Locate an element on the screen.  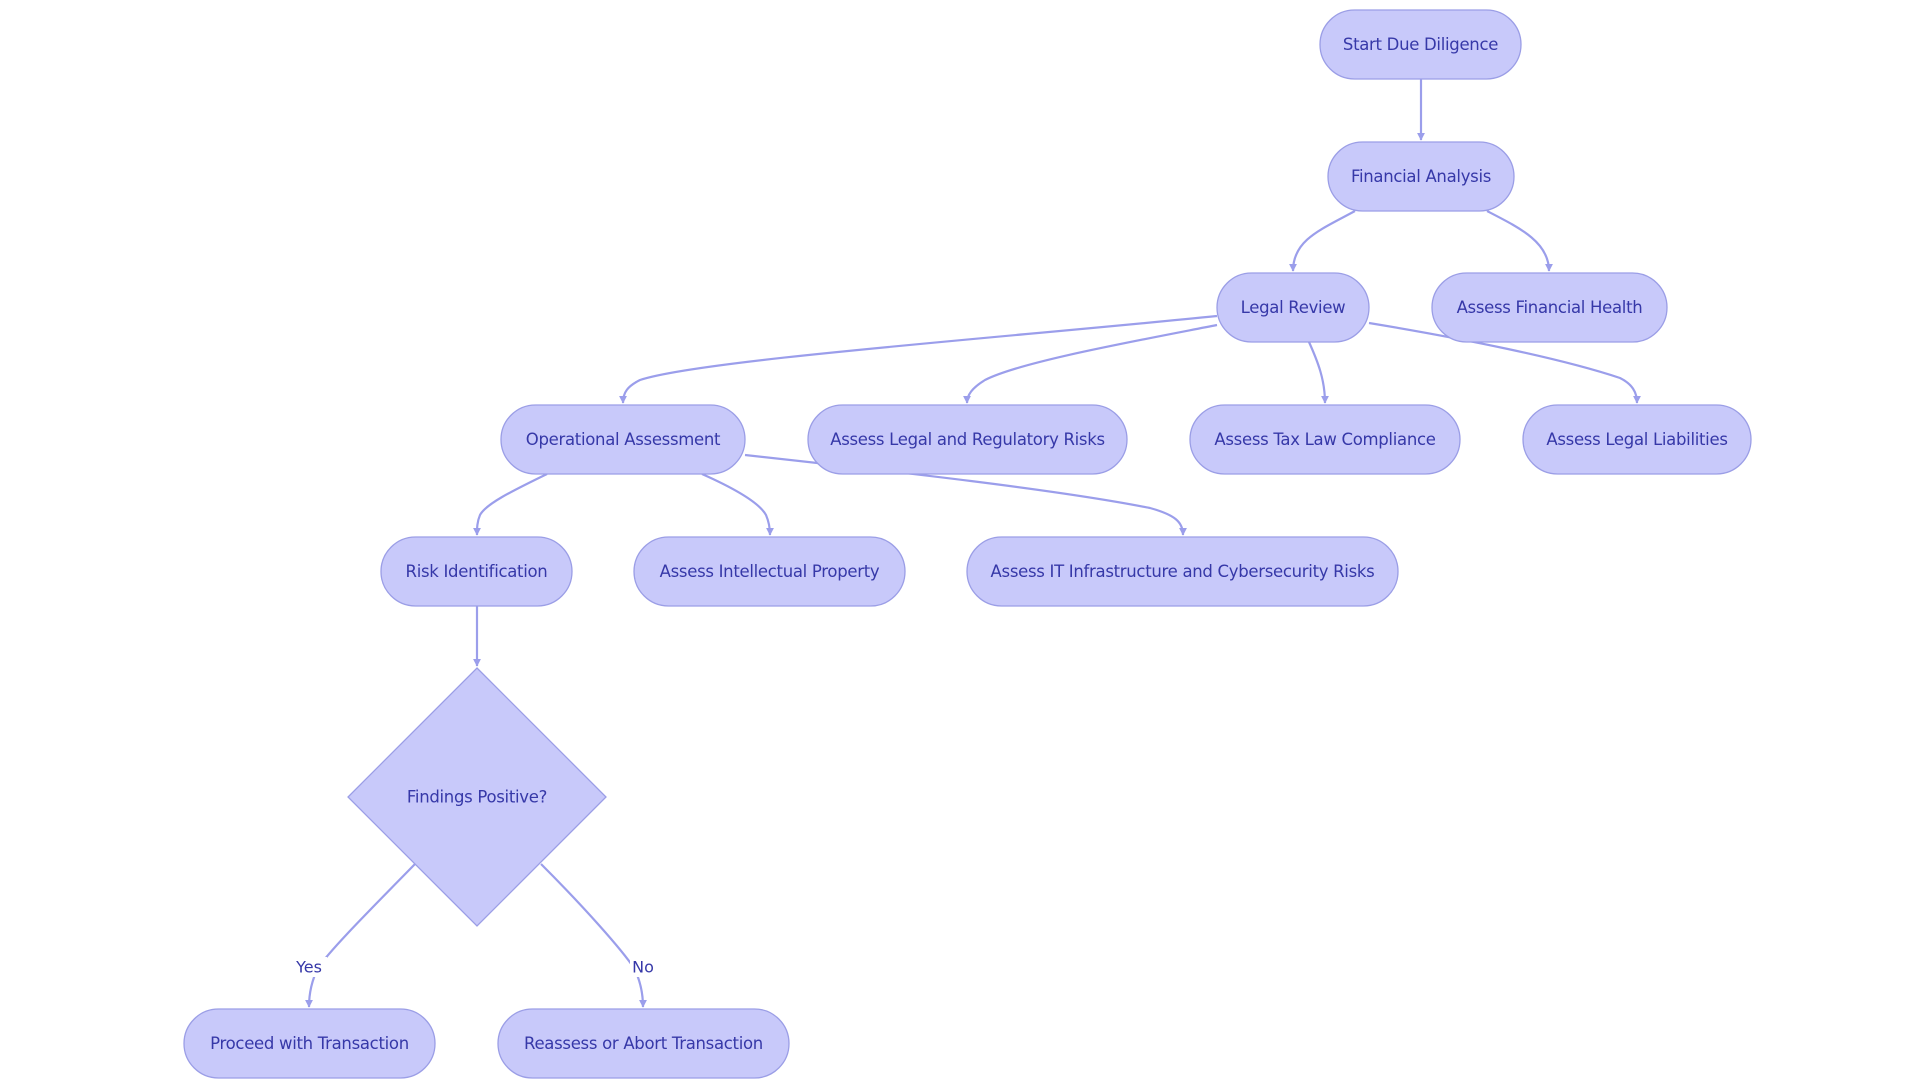
node-risk: Risk Identification is located at coordinates (476, 571).